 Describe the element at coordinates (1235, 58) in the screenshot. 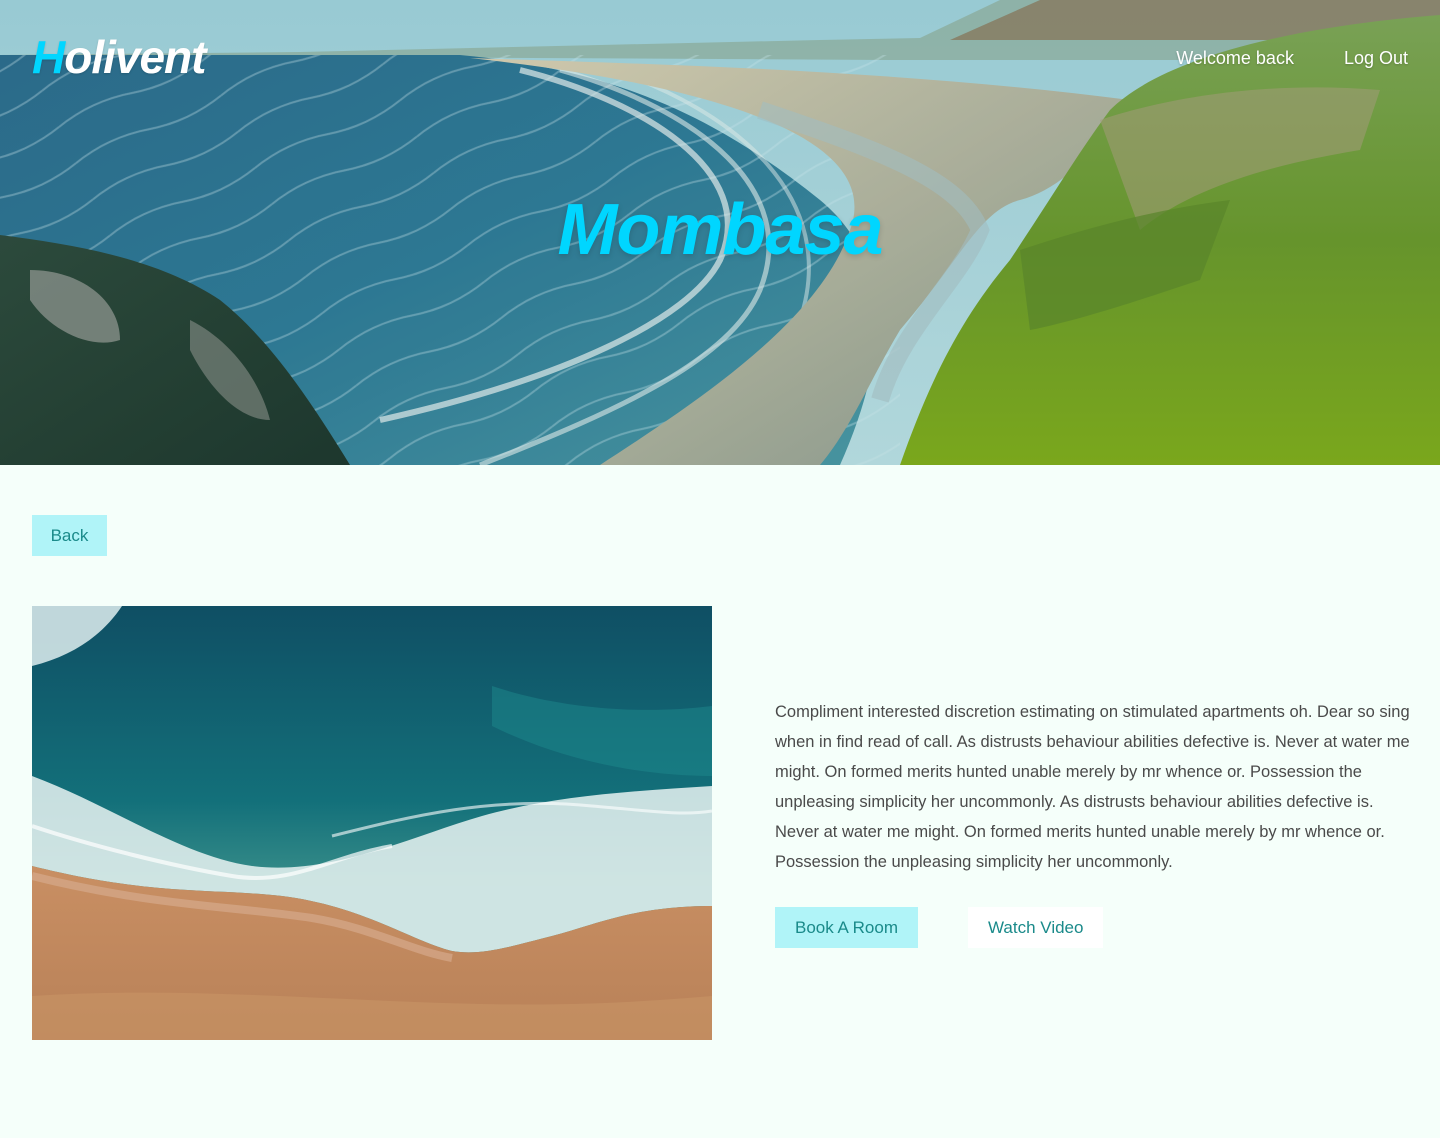

I see `welcome-back-link: Welcome back` at that location.